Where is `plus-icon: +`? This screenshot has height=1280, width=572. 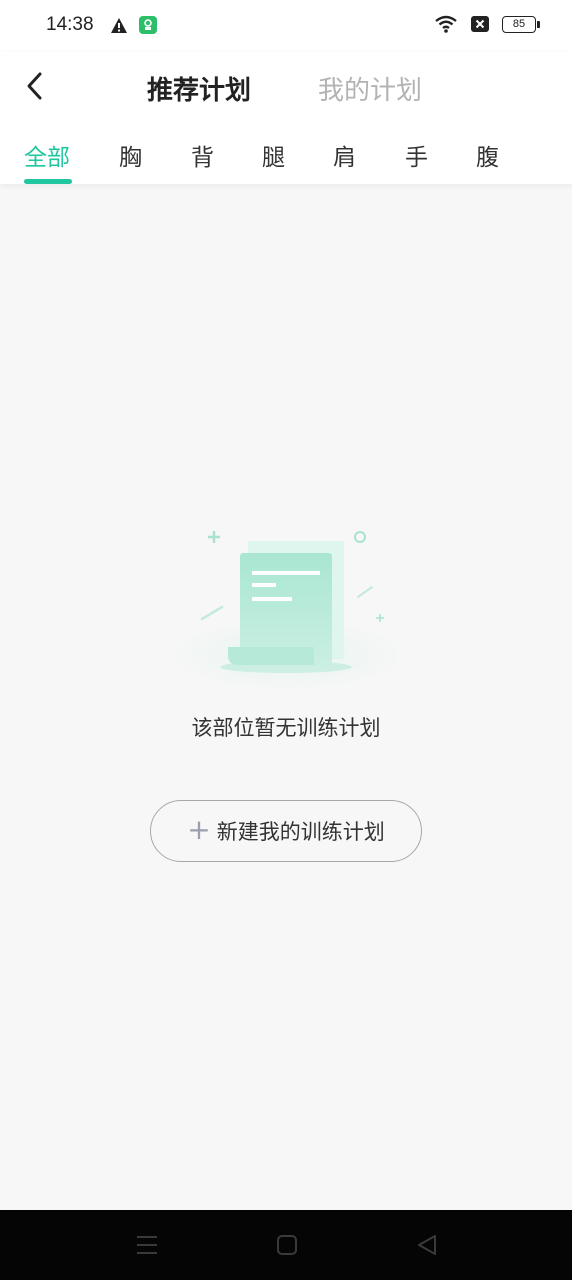 plus-icon: + is located at coordinates (199, 829).